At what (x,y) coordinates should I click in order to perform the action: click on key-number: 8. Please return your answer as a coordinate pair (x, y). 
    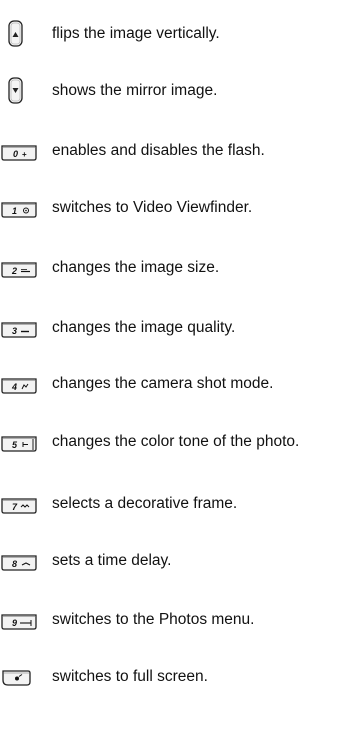
    Looking at the image, I should click on (14, 564).